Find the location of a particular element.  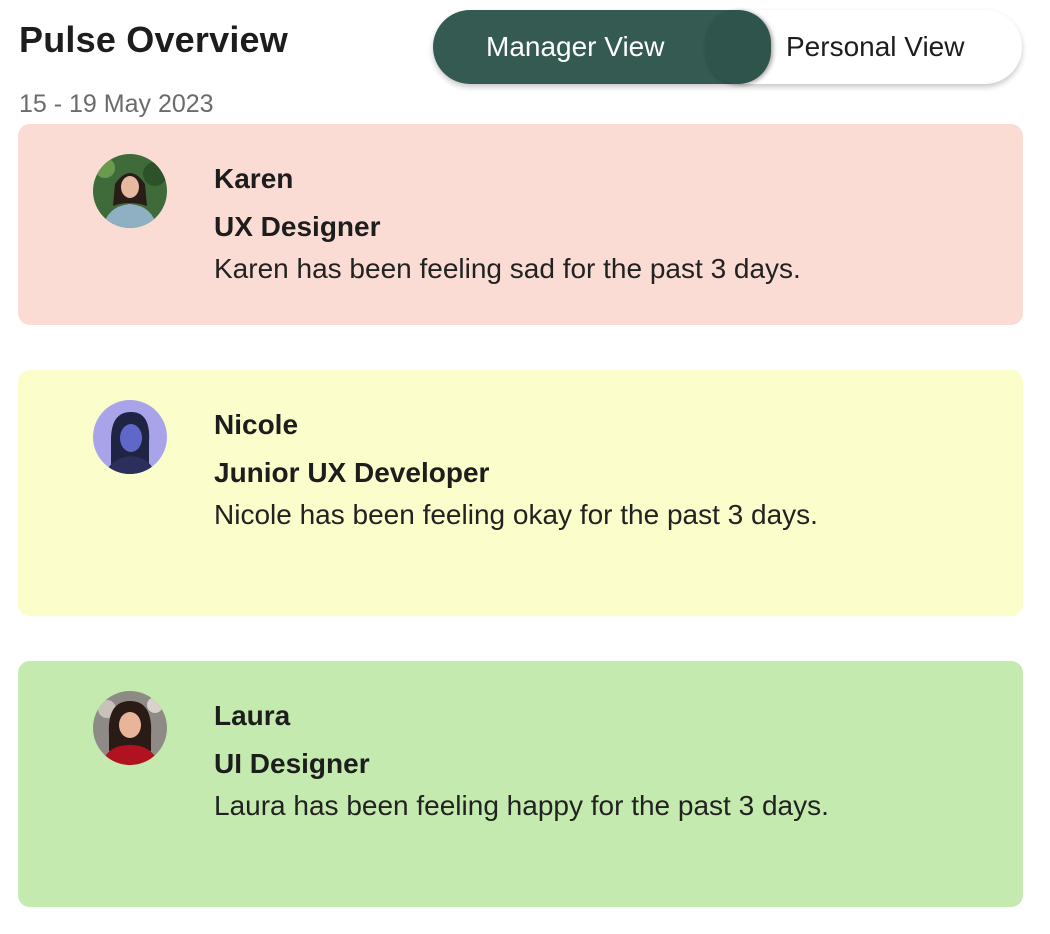

person-role: UI Designer is located at coordinates (292, 763).